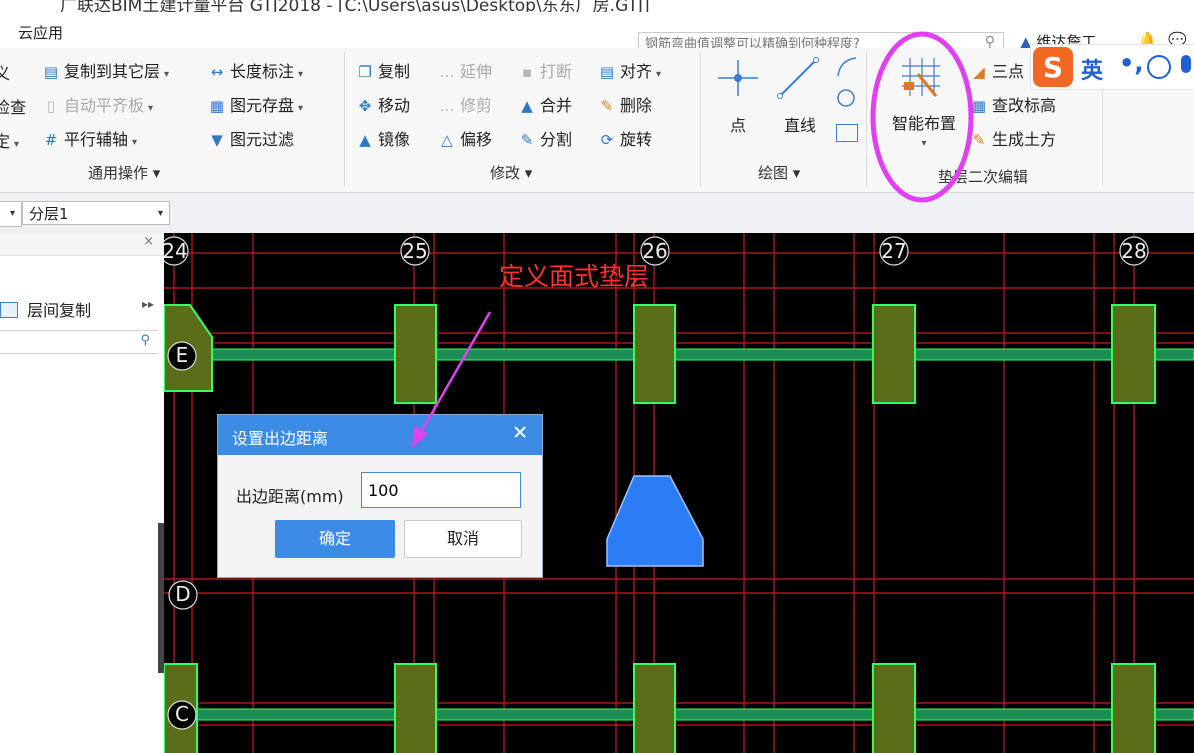  What do you see at coordinates (545, 138) in the screenshot?
I see `split-button: ✎ 分割` at bounding box center [545, 138].